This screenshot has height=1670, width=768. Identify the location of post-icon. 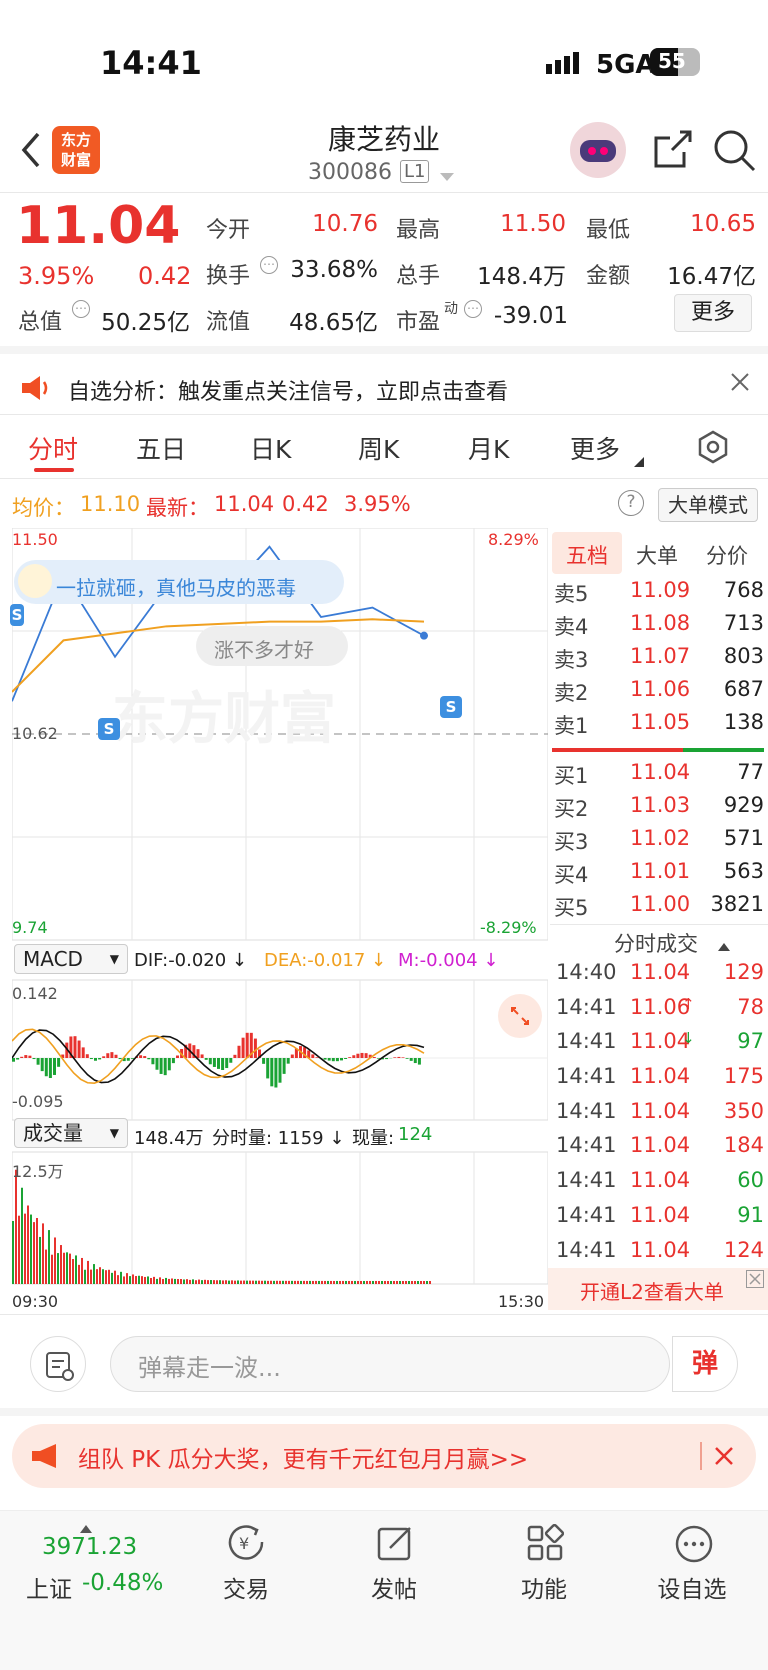
(396, 1545).